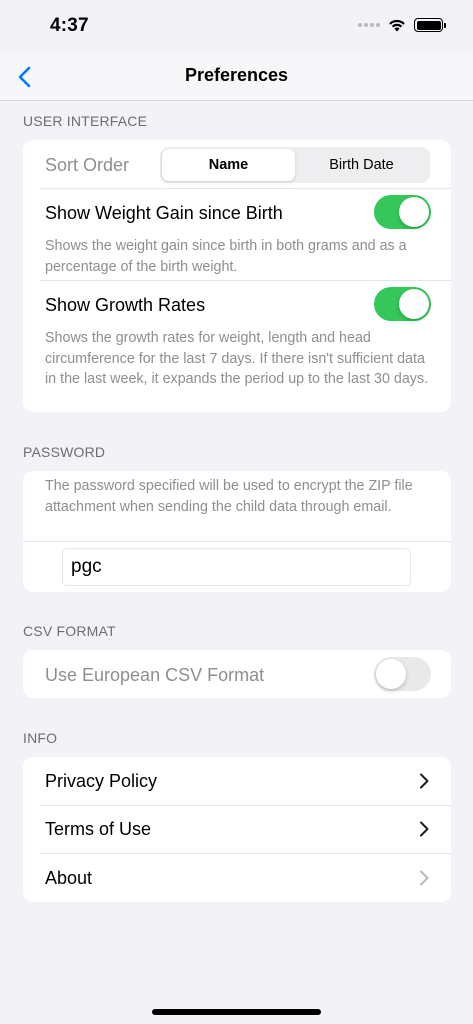 The width and height of the screenshot is (473, 1024). I want to click on cellular-signal-icon, so click(369, 25).